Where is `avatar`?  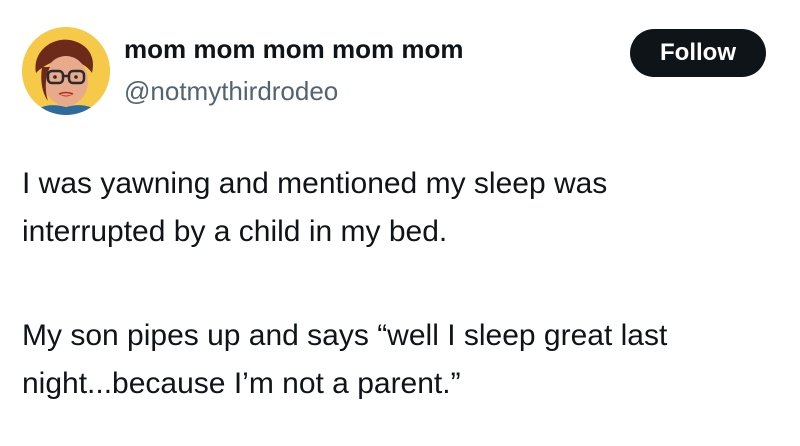 avatar is located at coordinates (66, 71).